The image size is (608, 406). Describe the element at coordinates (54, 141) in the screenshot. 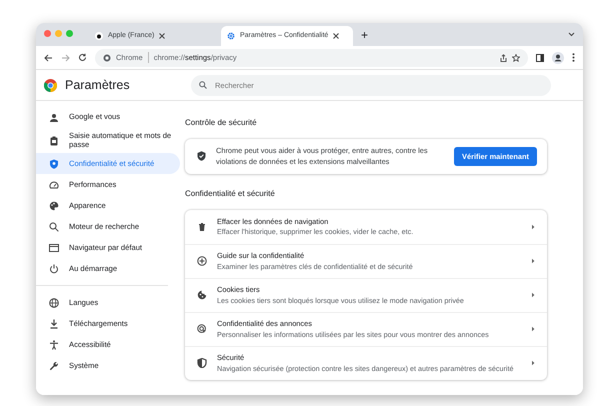

I see `clipboard-icon` at that location.